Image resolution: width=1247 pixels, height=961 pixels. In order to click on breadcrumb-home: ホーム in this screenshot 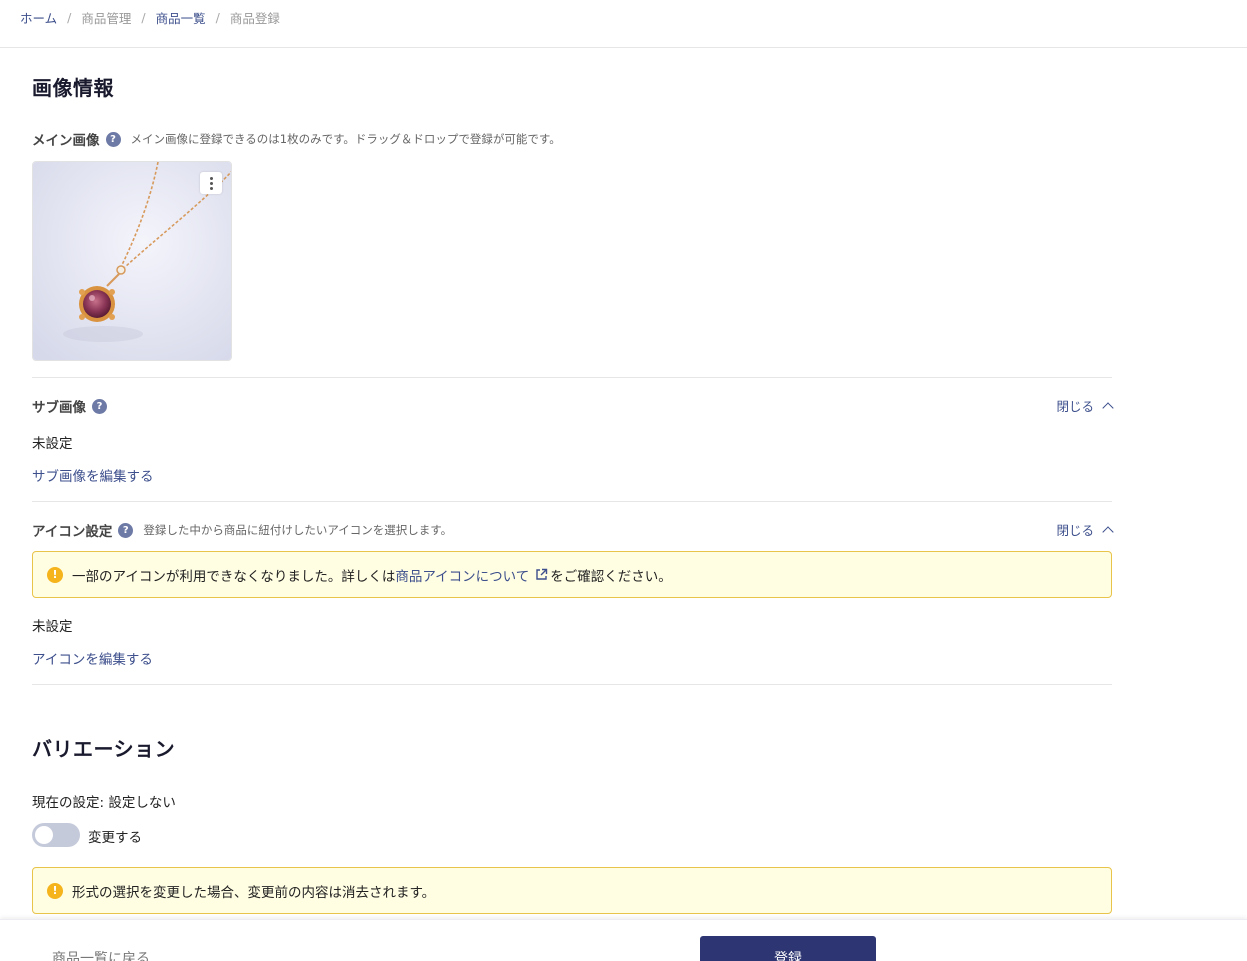, I will do `click(38, 17)`.